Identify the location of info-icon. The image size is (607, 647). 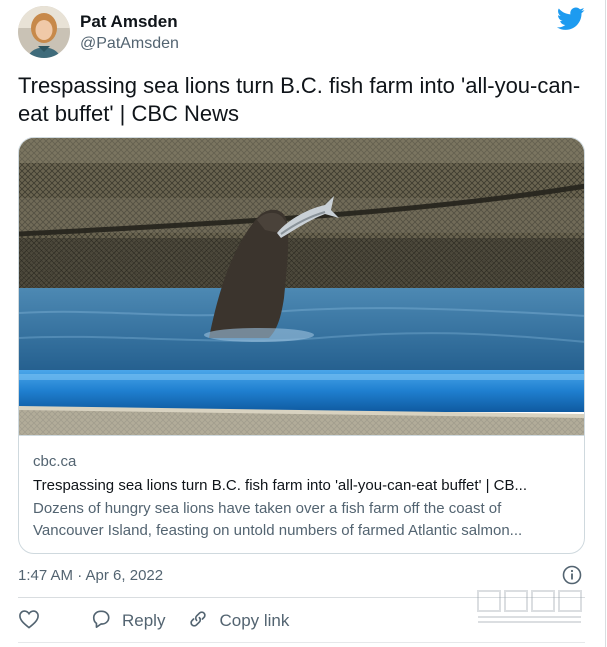
(572, 575).